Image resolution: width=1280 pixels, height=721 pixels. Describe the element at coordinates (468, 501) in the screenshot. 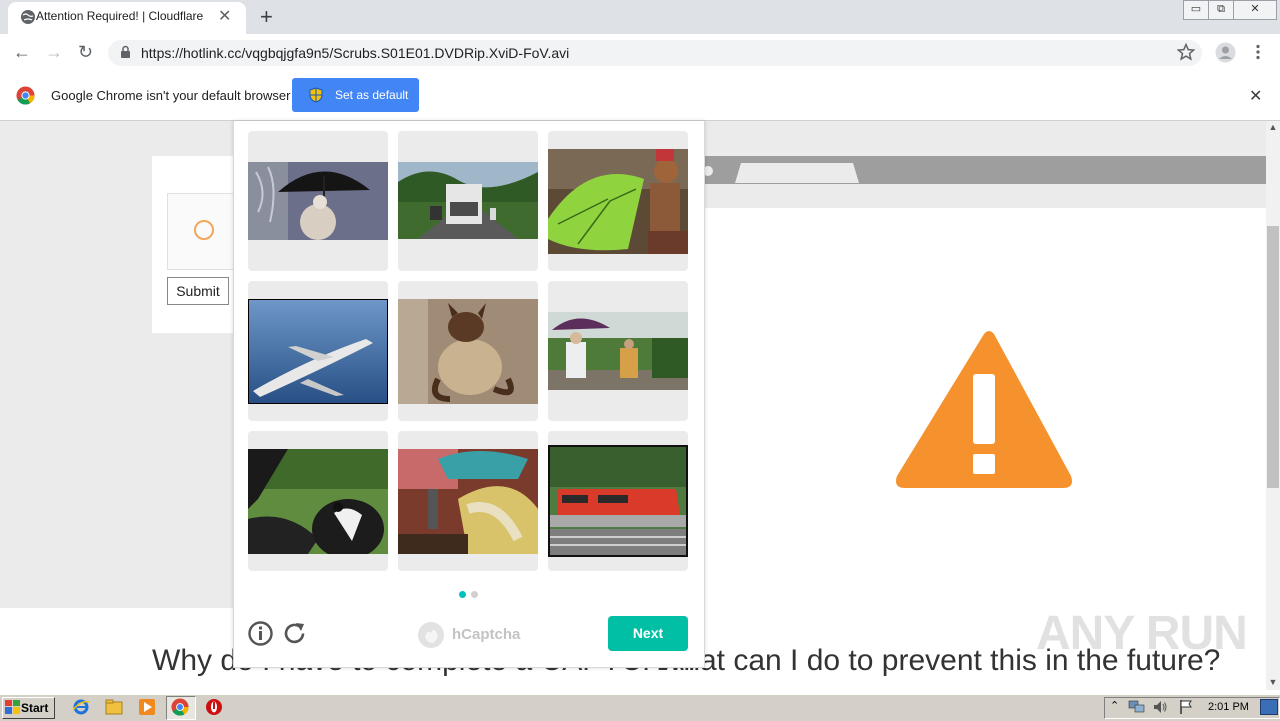

I see `captcha-tile-umbrella-crowd` at that location.